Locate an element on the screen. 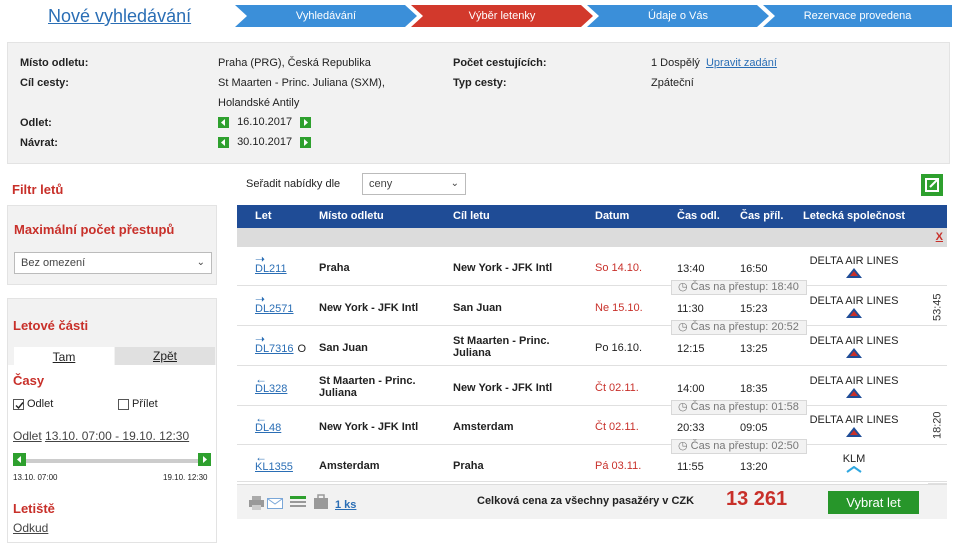 This screenshot has width=957, height=543. arrival-time: 09:05 is located at coordinates (754, 428).